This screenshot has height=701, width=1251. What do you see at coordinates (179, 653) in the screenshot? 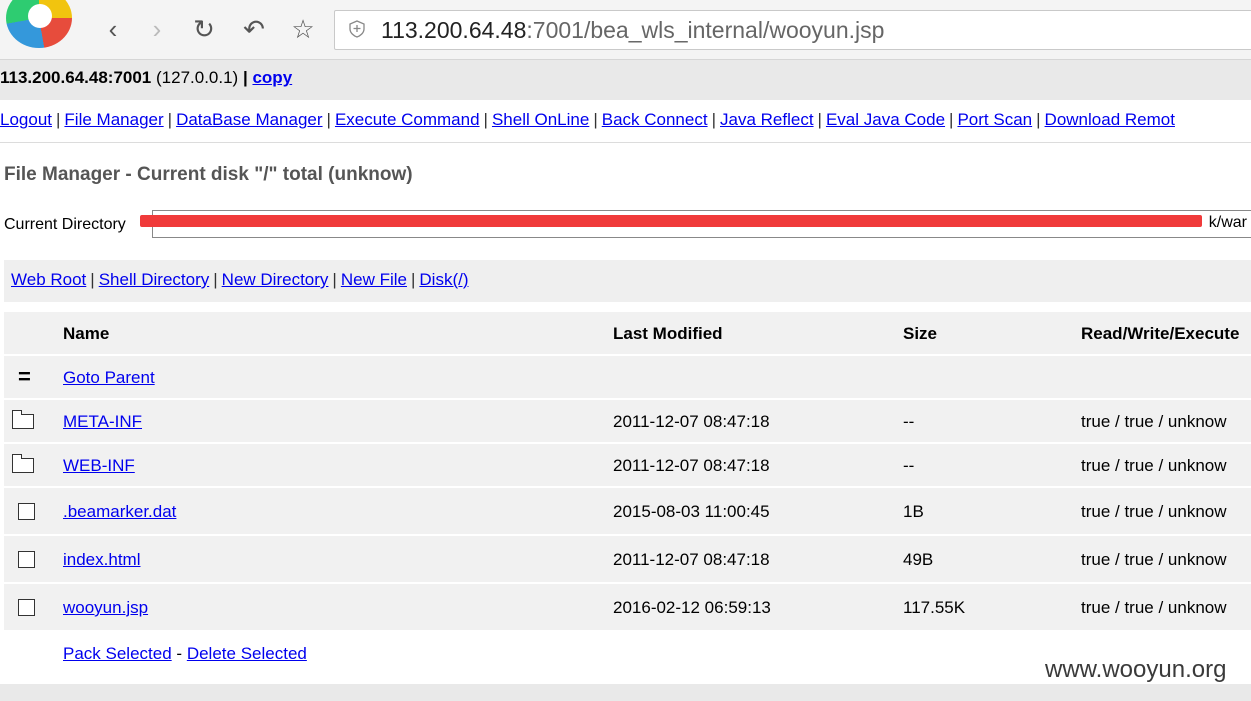
I see `footer-dash: -` at bounding box center [179, 653].